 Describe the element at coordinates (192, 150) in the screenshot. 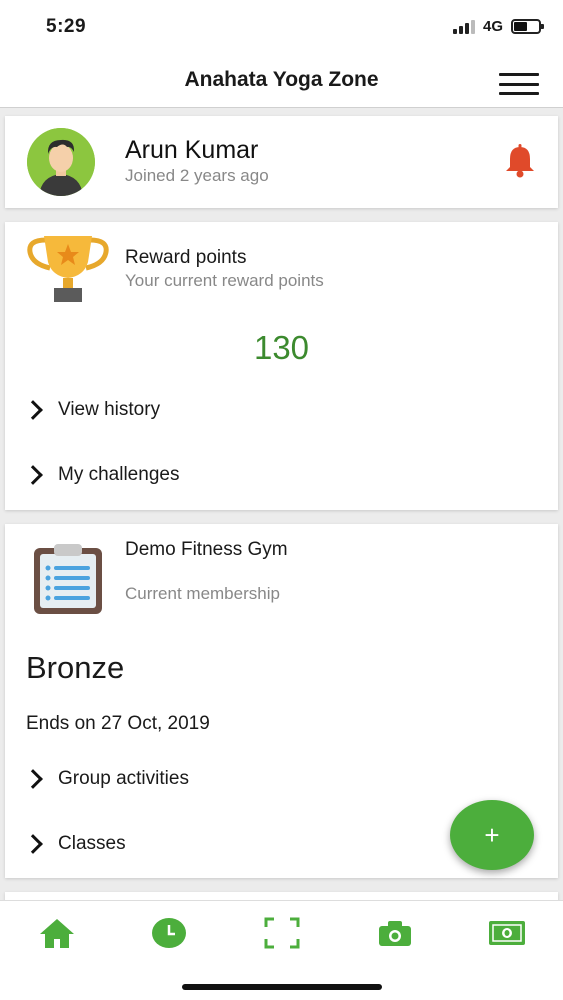

I see `profile-name: Arun Kumar` at that location.